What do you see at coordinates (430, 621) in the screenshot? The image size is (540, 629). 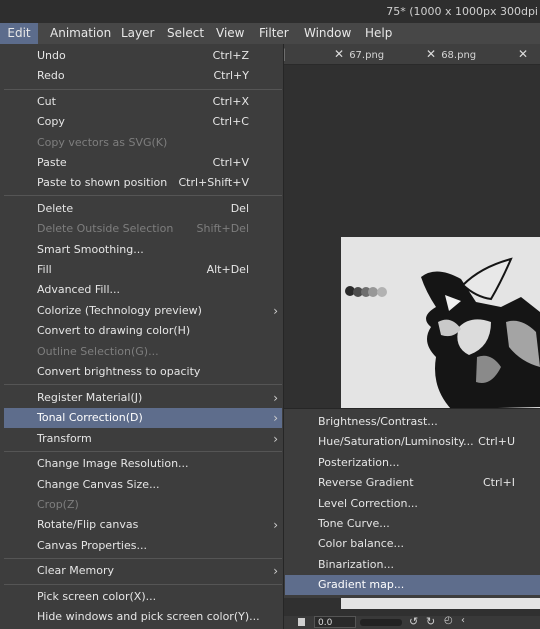 I see `rotate-right-icon: ↻` at bounding box center [430, 621].